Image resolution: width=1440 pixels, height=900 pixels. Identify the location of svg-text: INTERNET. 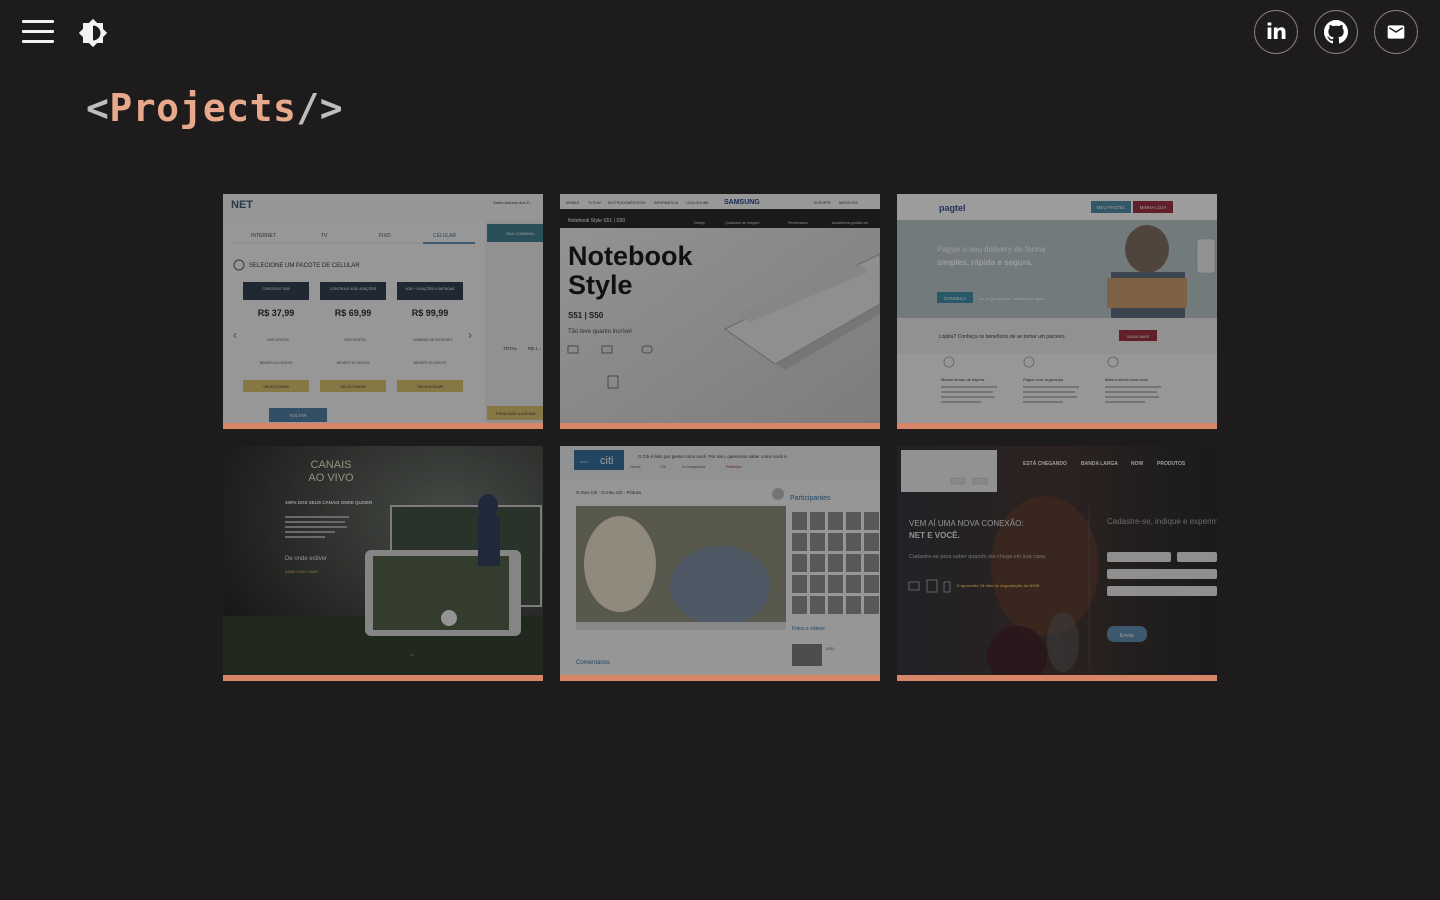
(263, 236).